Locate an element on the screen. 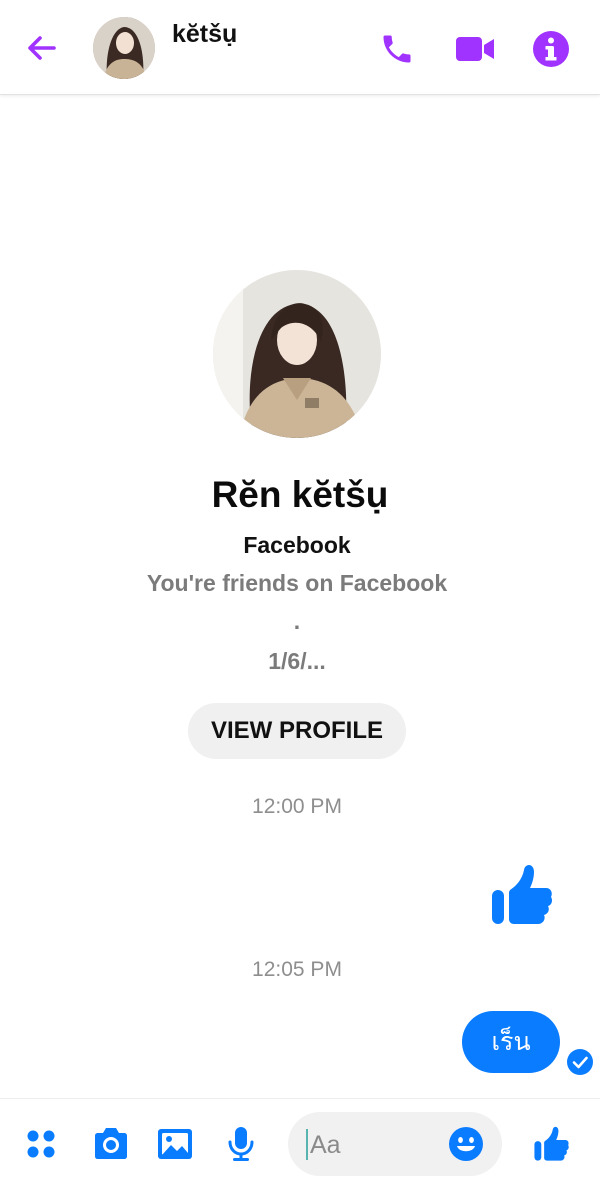  emoji-icon is located at coordinates (466, 1144).